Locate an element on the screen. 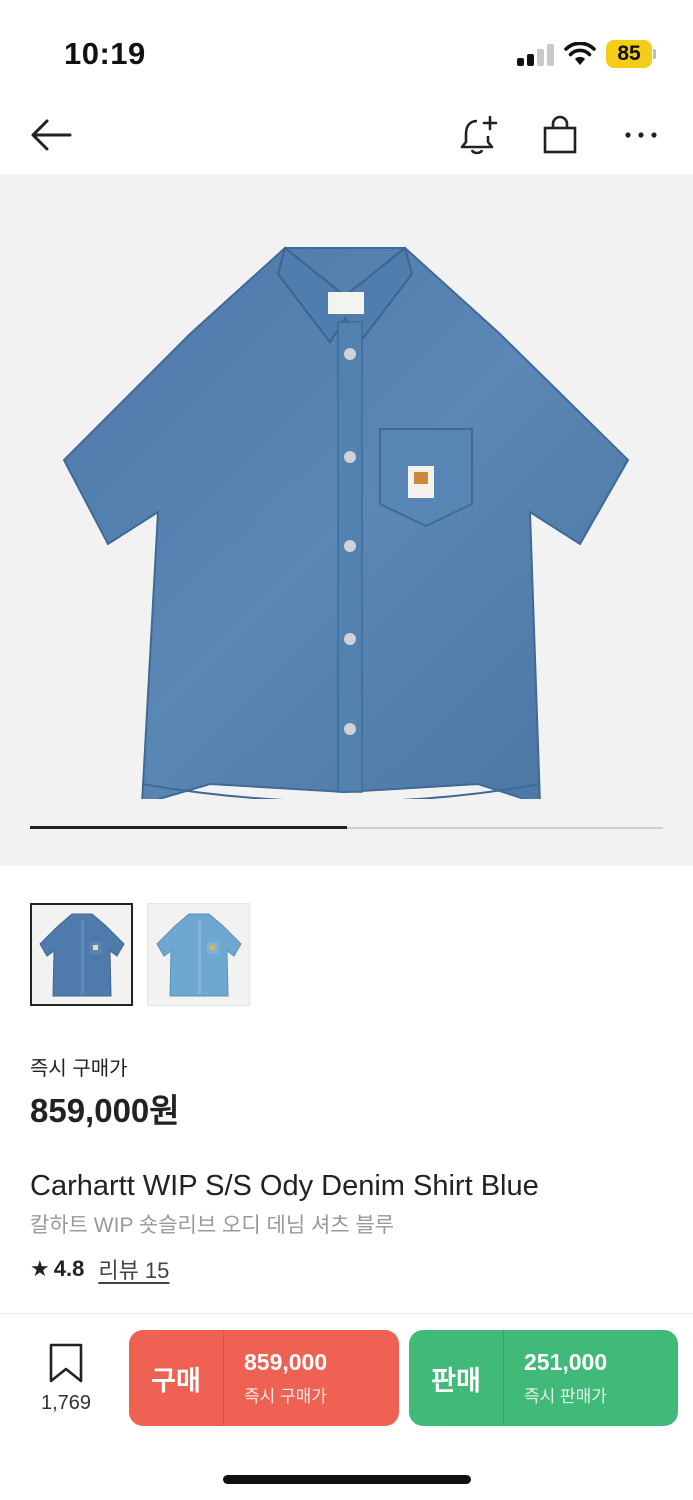 This screenshot has height=1500, width=693. sell-button-caption: 즉시 판매가 is located at coordinates (565, 1396).